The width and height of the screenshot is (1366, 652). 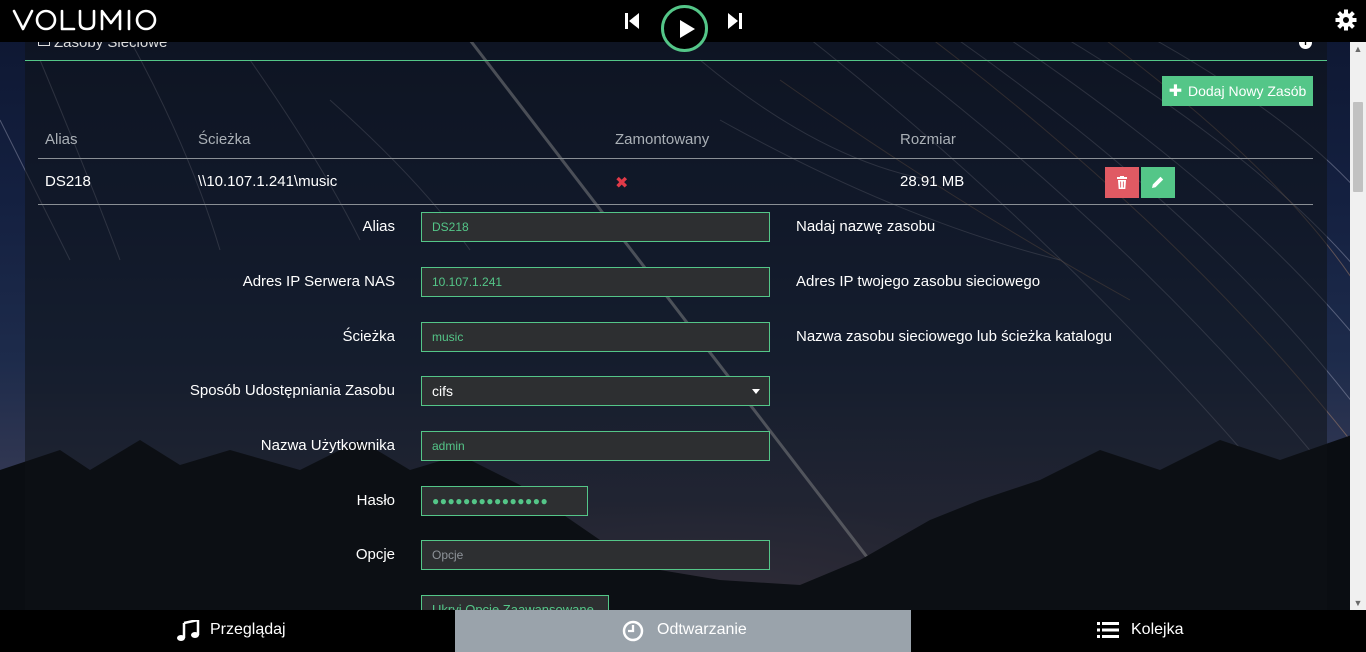 I want to click on password-input: ●●●●●●●●●●●●●●●, so click(x=504, y=501).